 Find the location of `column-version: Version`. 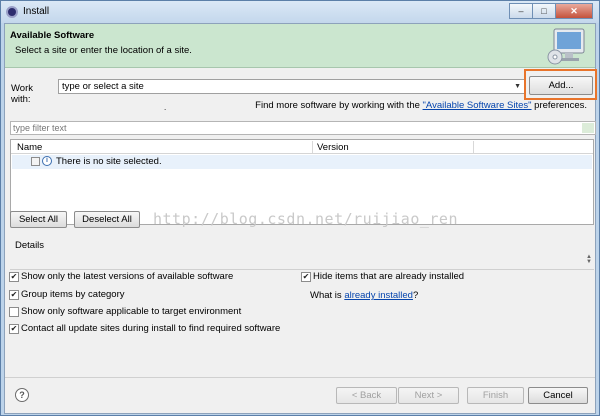

column-version: Version is located at coordinates (333, 147).